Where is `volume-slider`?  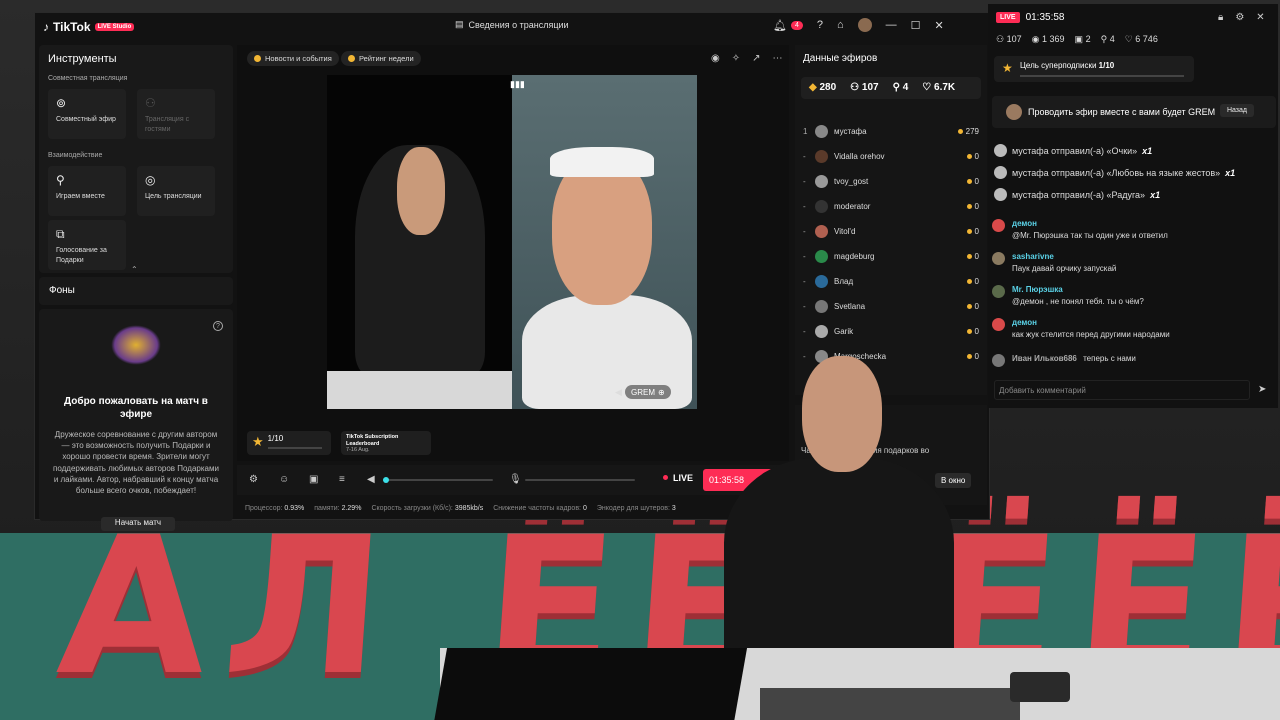 volume-slider is located at coordinates (438, 480).